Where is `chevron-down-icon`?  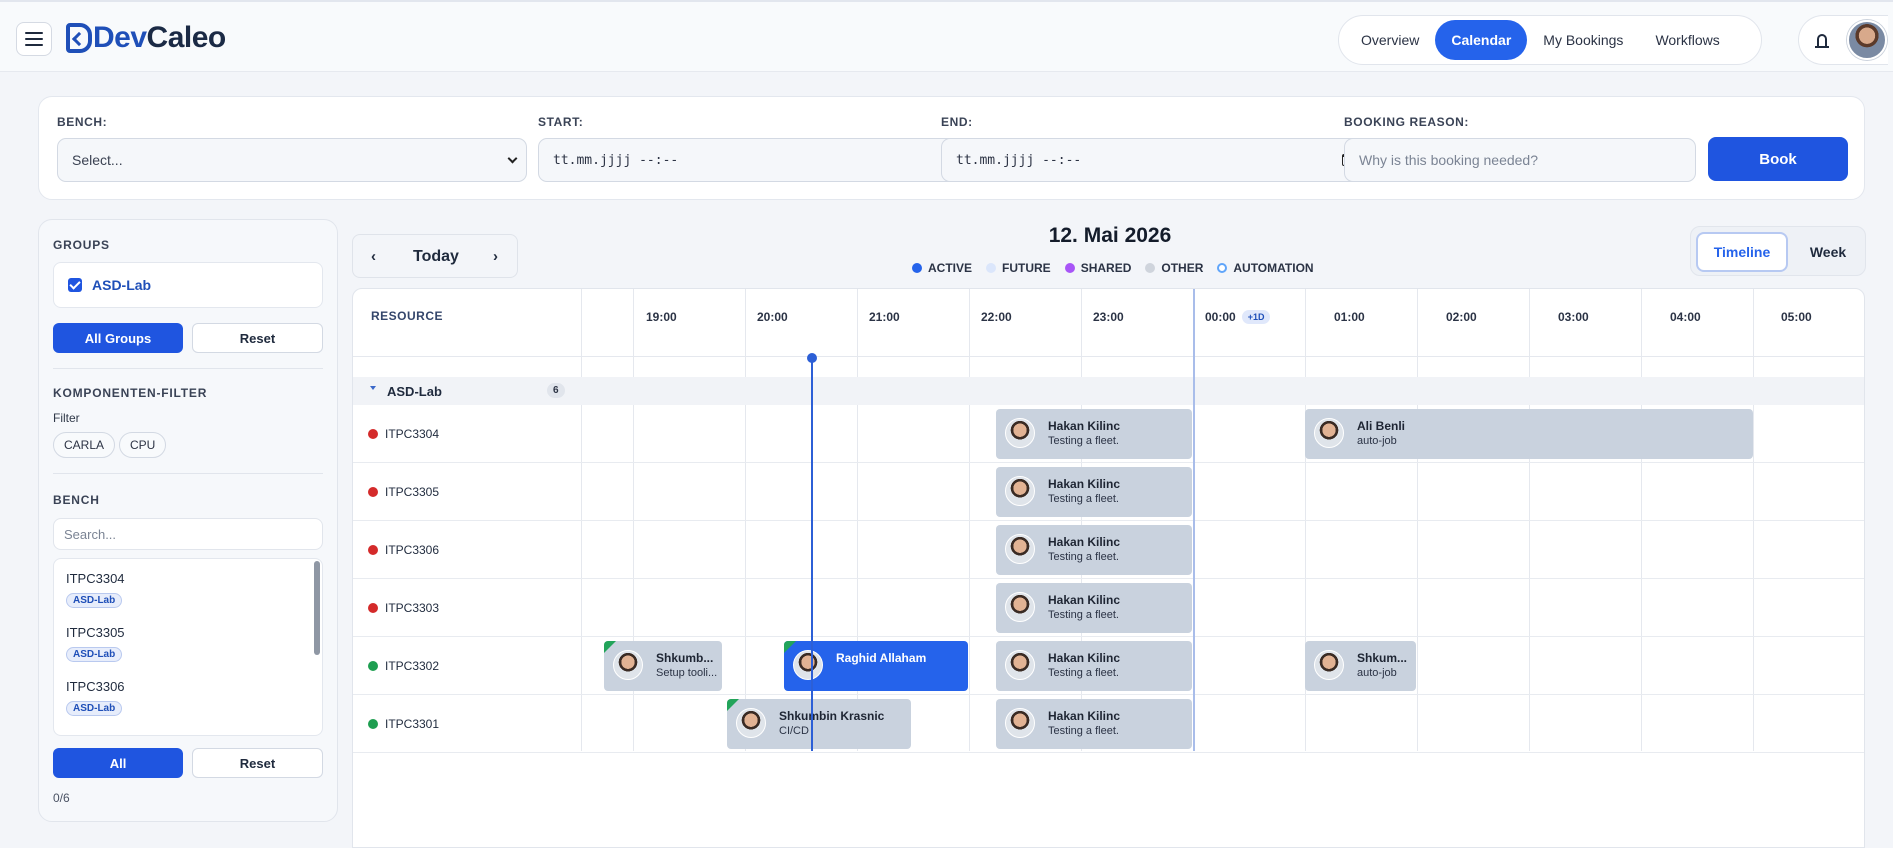 chevron-down-icon is located at coordinates (512, 158).